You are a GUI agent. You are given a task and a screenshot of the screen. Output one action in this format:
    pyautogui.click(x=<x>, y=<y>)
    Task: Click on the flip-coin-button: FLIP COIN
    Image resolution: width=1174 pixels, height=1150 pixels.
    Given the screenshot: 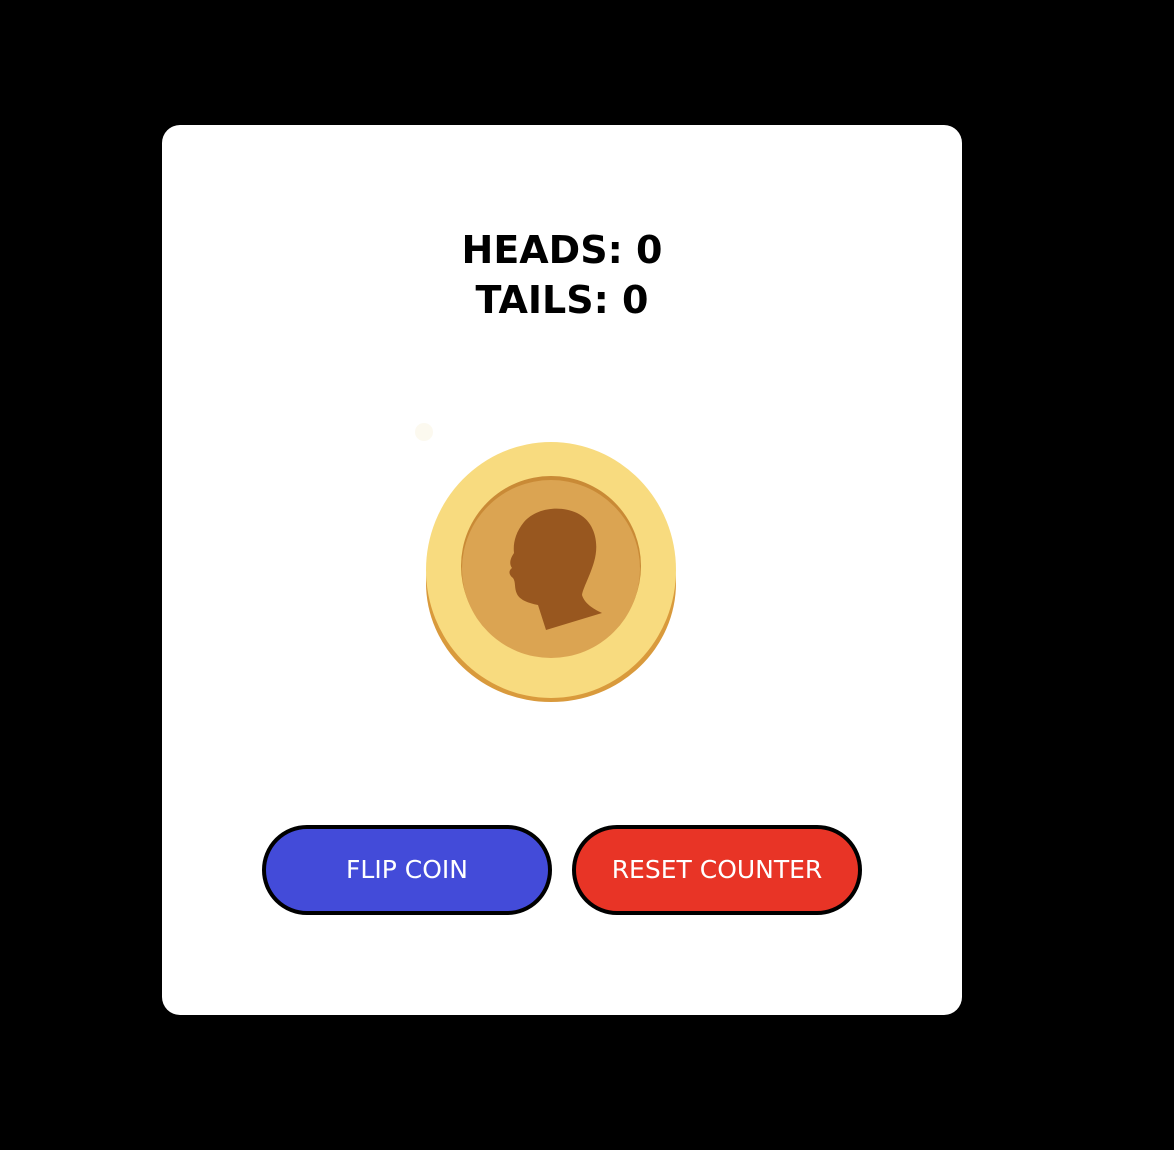 What is the action you would take?
    pyautogui.click(x=407, y=870)
    